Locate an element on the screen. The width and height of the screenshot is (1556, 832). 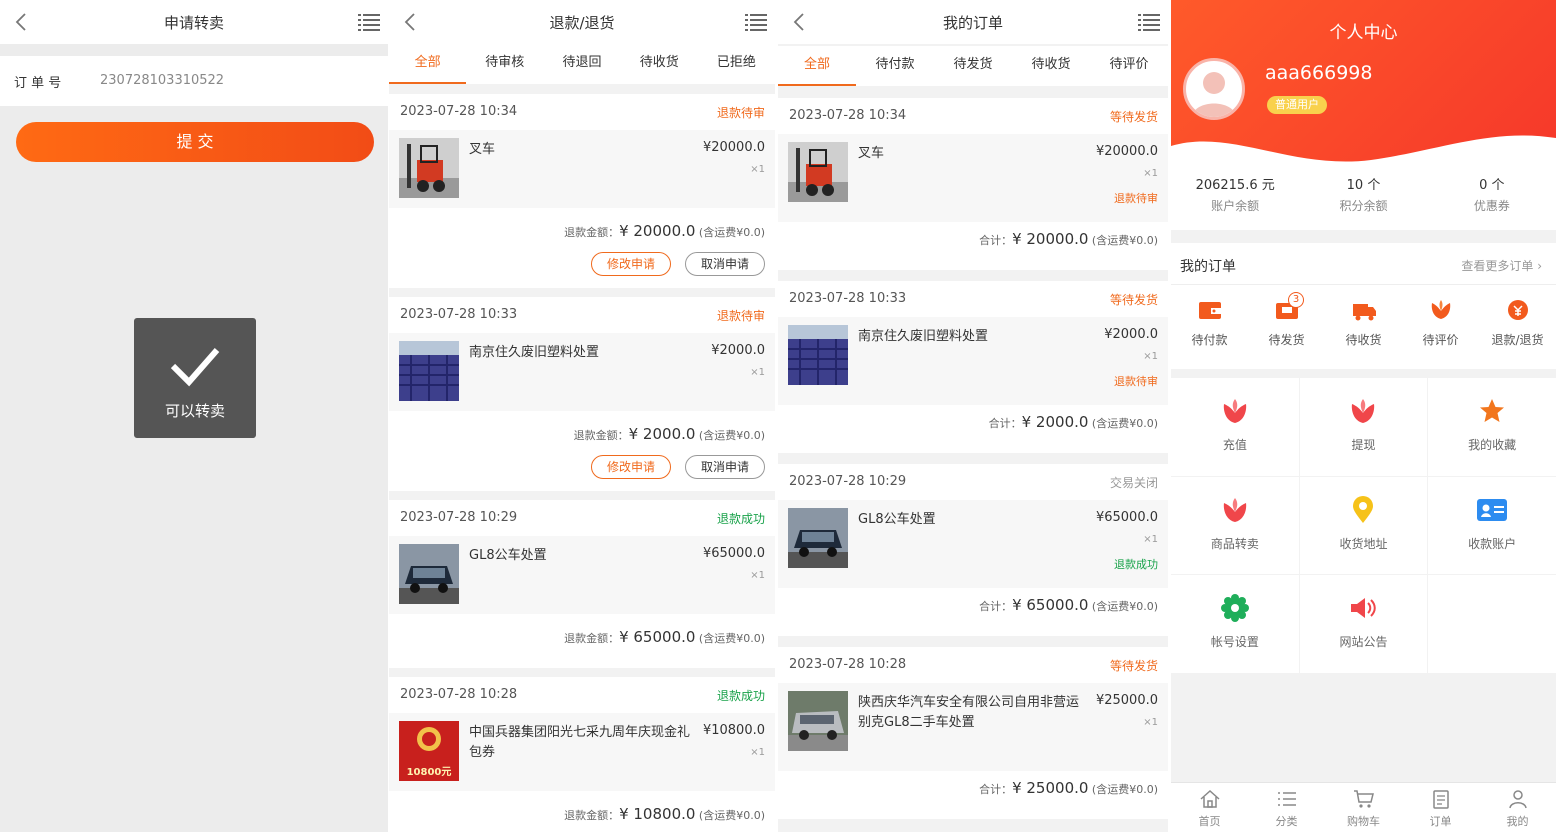
avatar is located at coordinates (1214, 89).